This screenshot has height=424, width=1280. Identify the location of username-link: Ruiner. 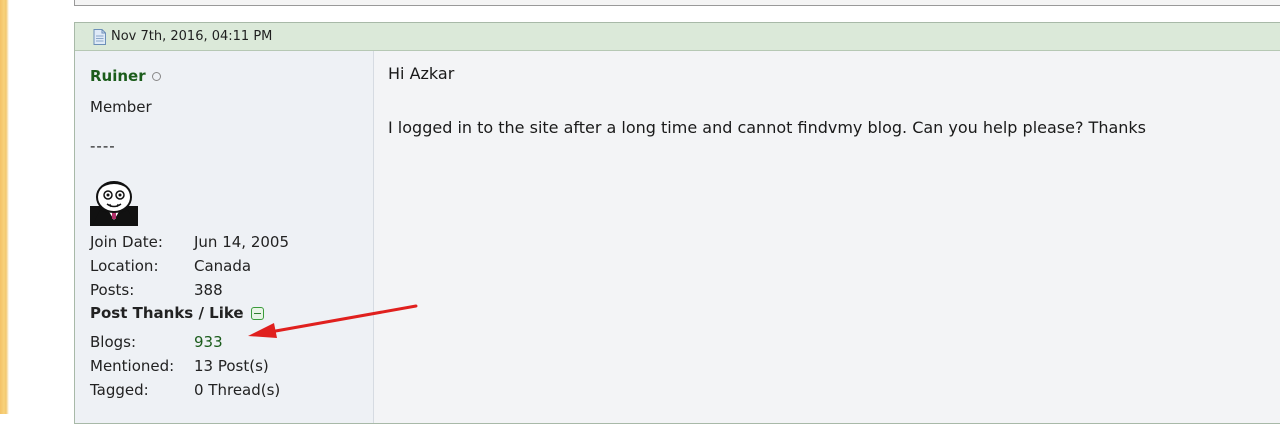
(118, 76).